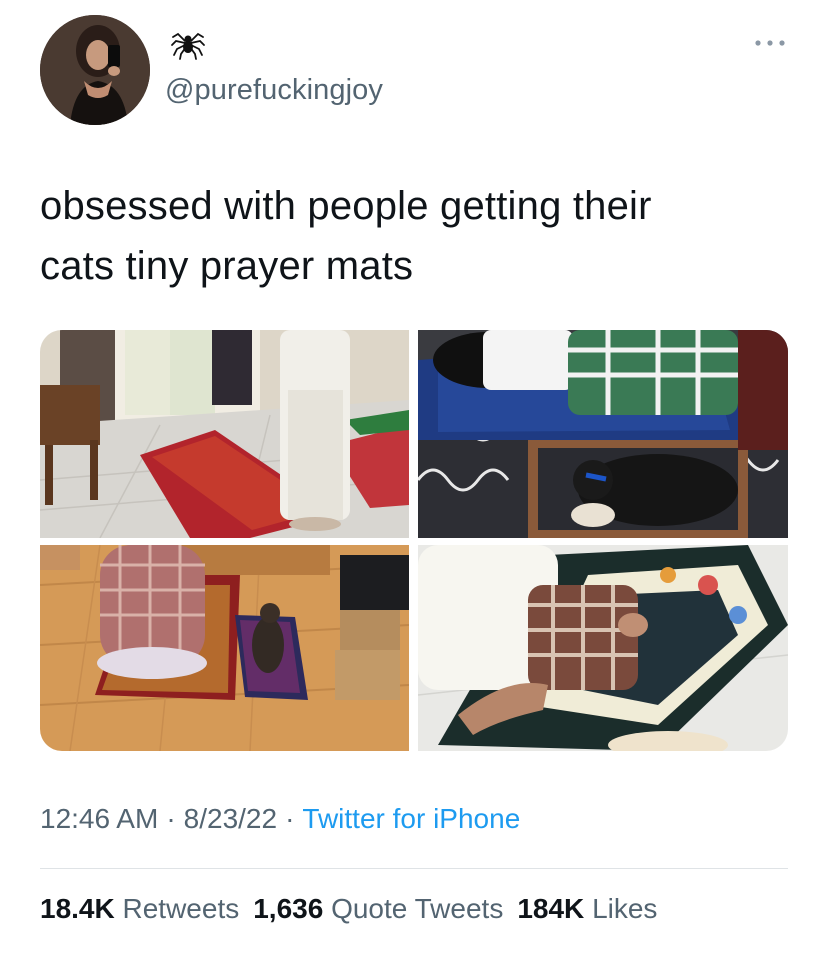 The width and height of the screenshot is (828, 953). I want to click on tweet-date: 8/23/22, so click(230, 818).